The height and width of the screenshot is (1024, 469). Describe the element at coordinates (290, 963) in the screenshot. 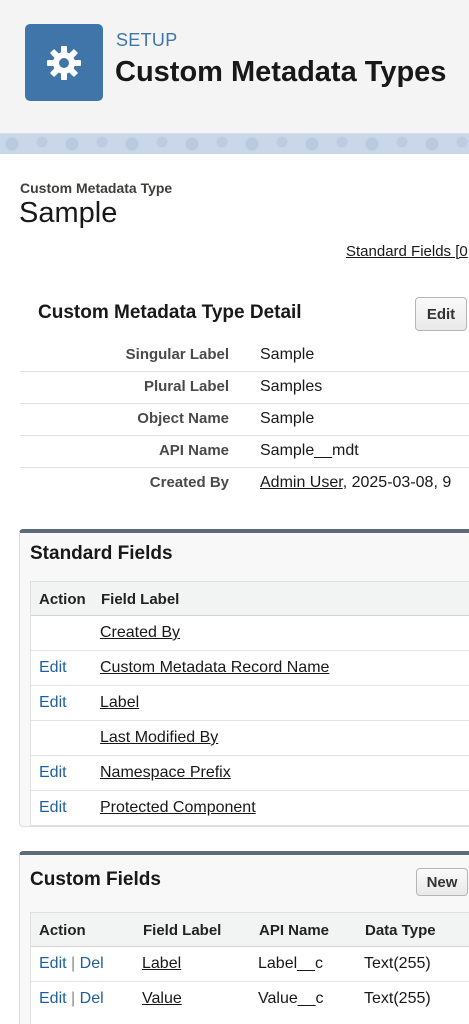

I see `api-name-value: Label__c` at that location.